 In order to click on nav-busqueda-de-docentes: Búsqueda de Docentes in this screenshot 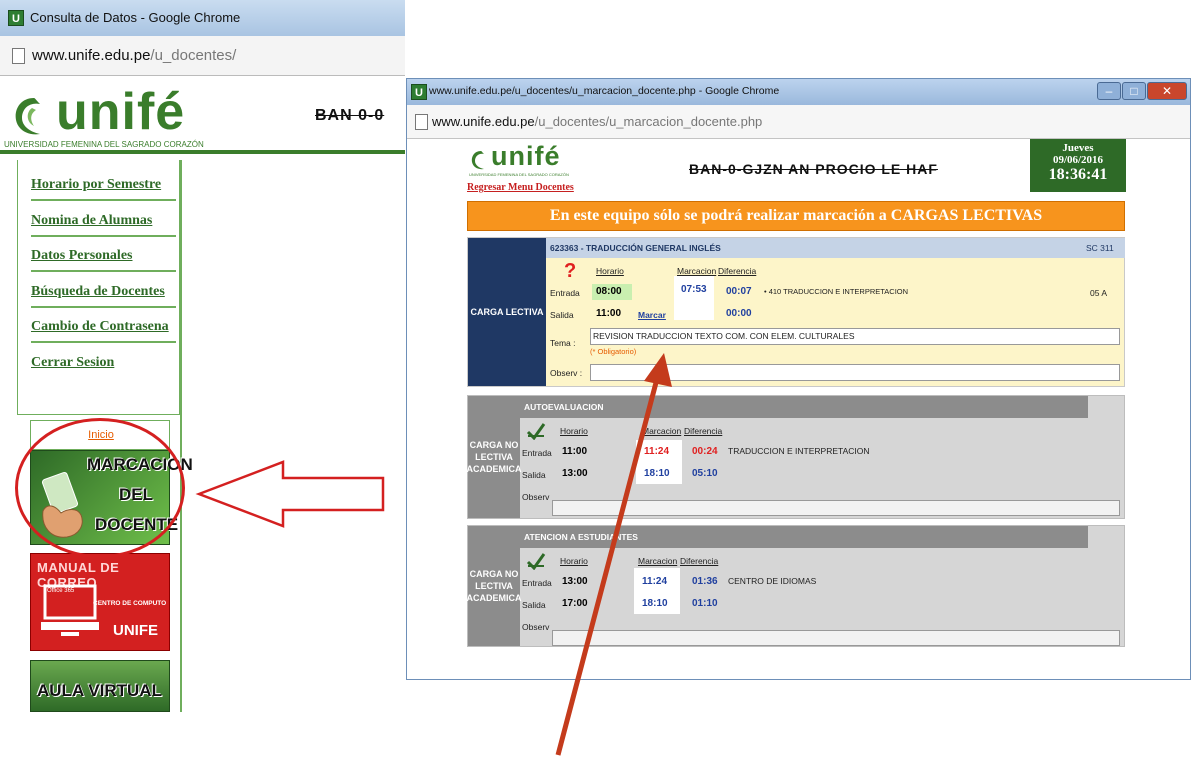, I will do `click(103, 296)`.